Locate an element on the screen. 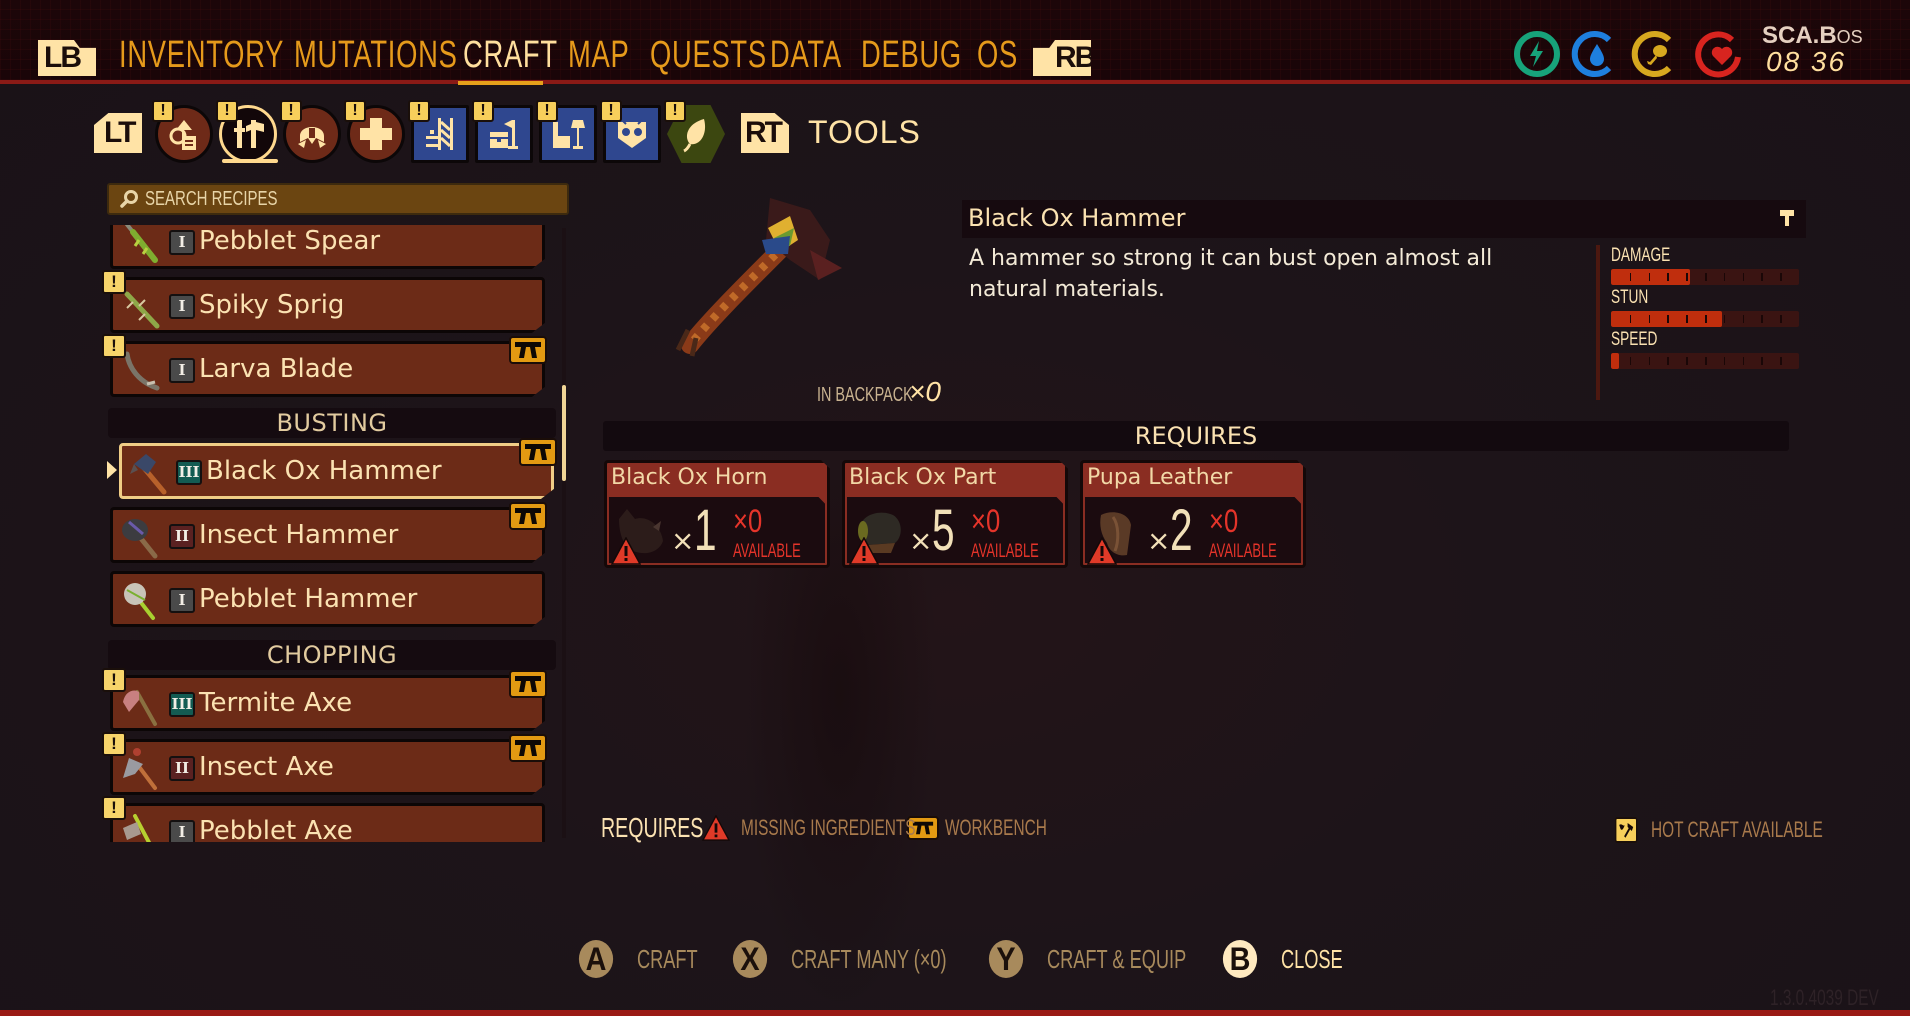 Image resolution: width=1910 pixels, height=1016 pixels. lt-trigger-button: LT is located at coordinates (118, 133).